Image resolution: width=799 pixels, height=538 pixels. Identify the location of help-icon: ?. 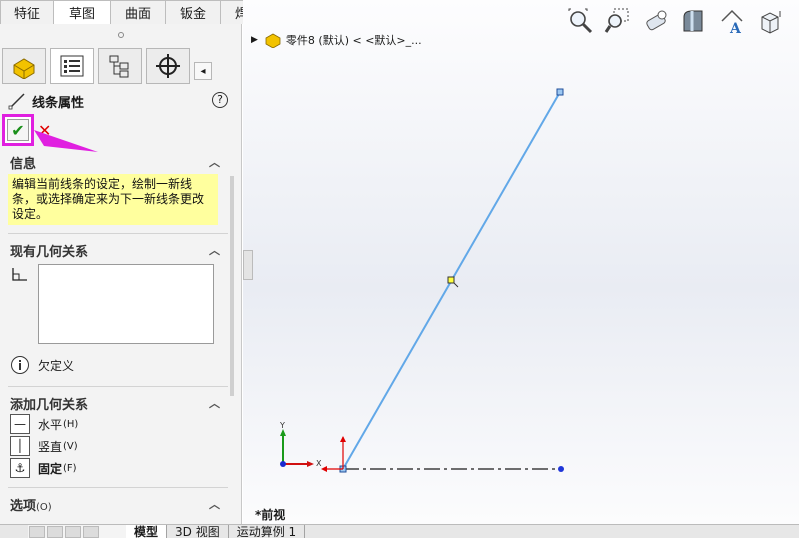
(220, 100).